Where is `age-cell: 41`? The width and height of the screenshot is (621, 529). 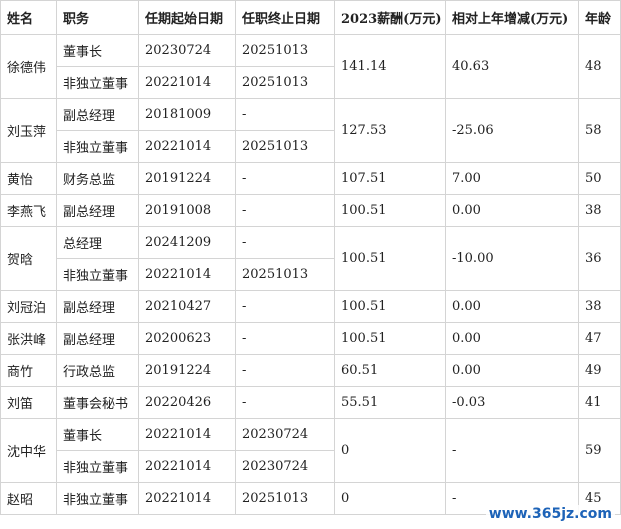 age-cell: 41 is located at coordinates (599, 402).